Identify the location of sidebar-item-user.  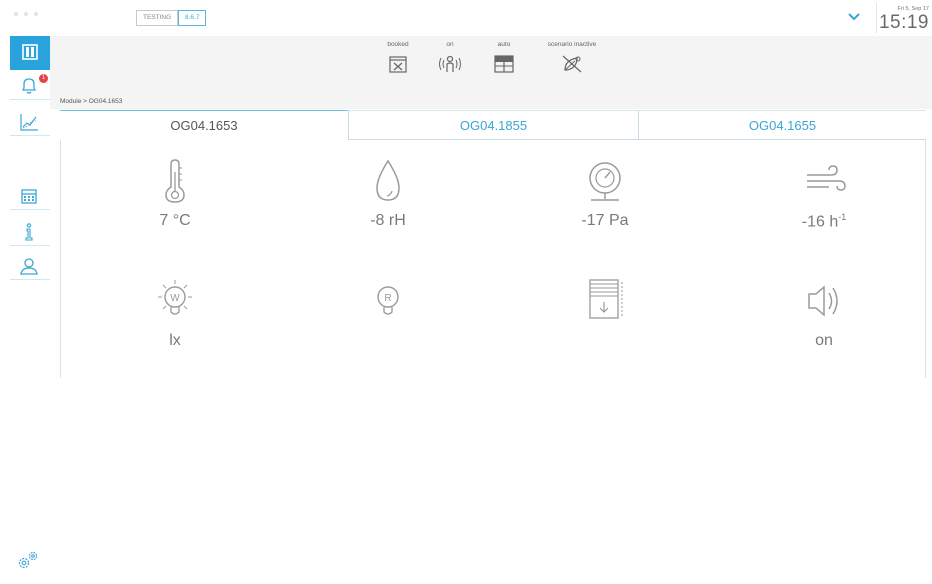
(30, 265).